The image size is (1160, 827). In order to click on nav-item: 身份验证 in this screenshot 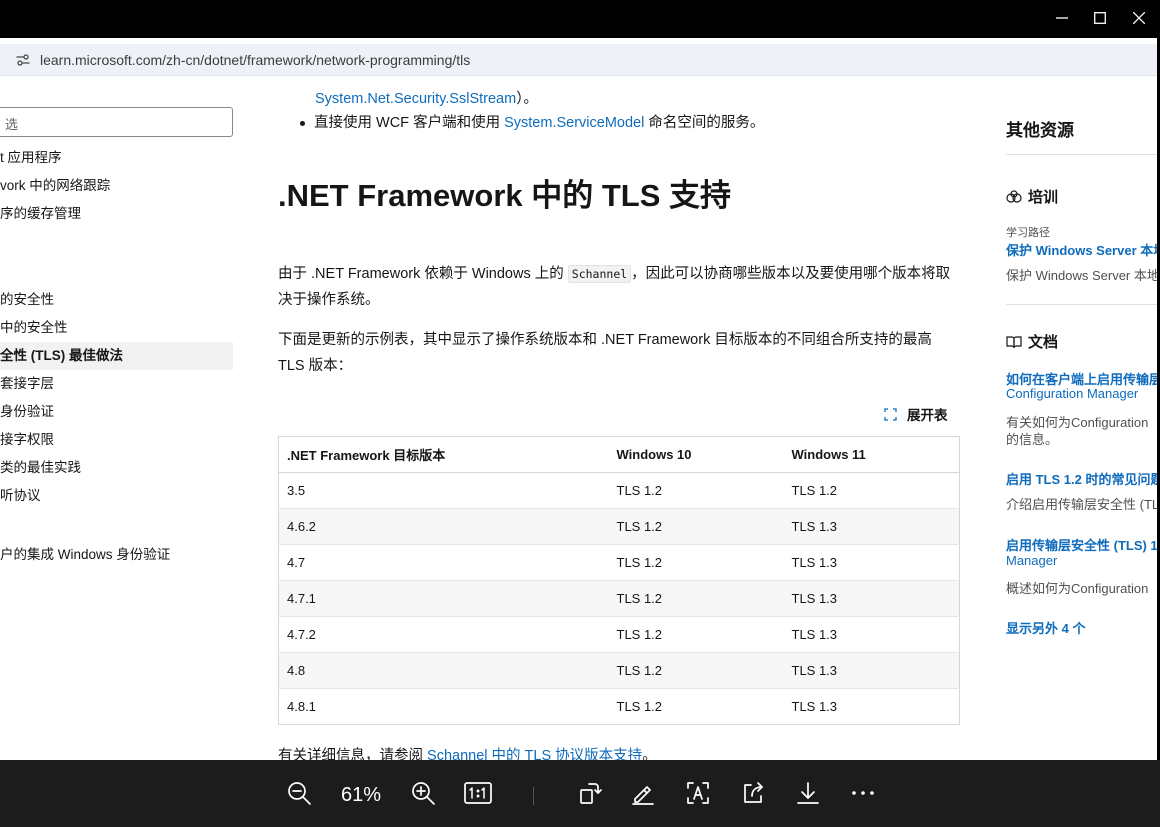, I will do `click(116, 412)`.